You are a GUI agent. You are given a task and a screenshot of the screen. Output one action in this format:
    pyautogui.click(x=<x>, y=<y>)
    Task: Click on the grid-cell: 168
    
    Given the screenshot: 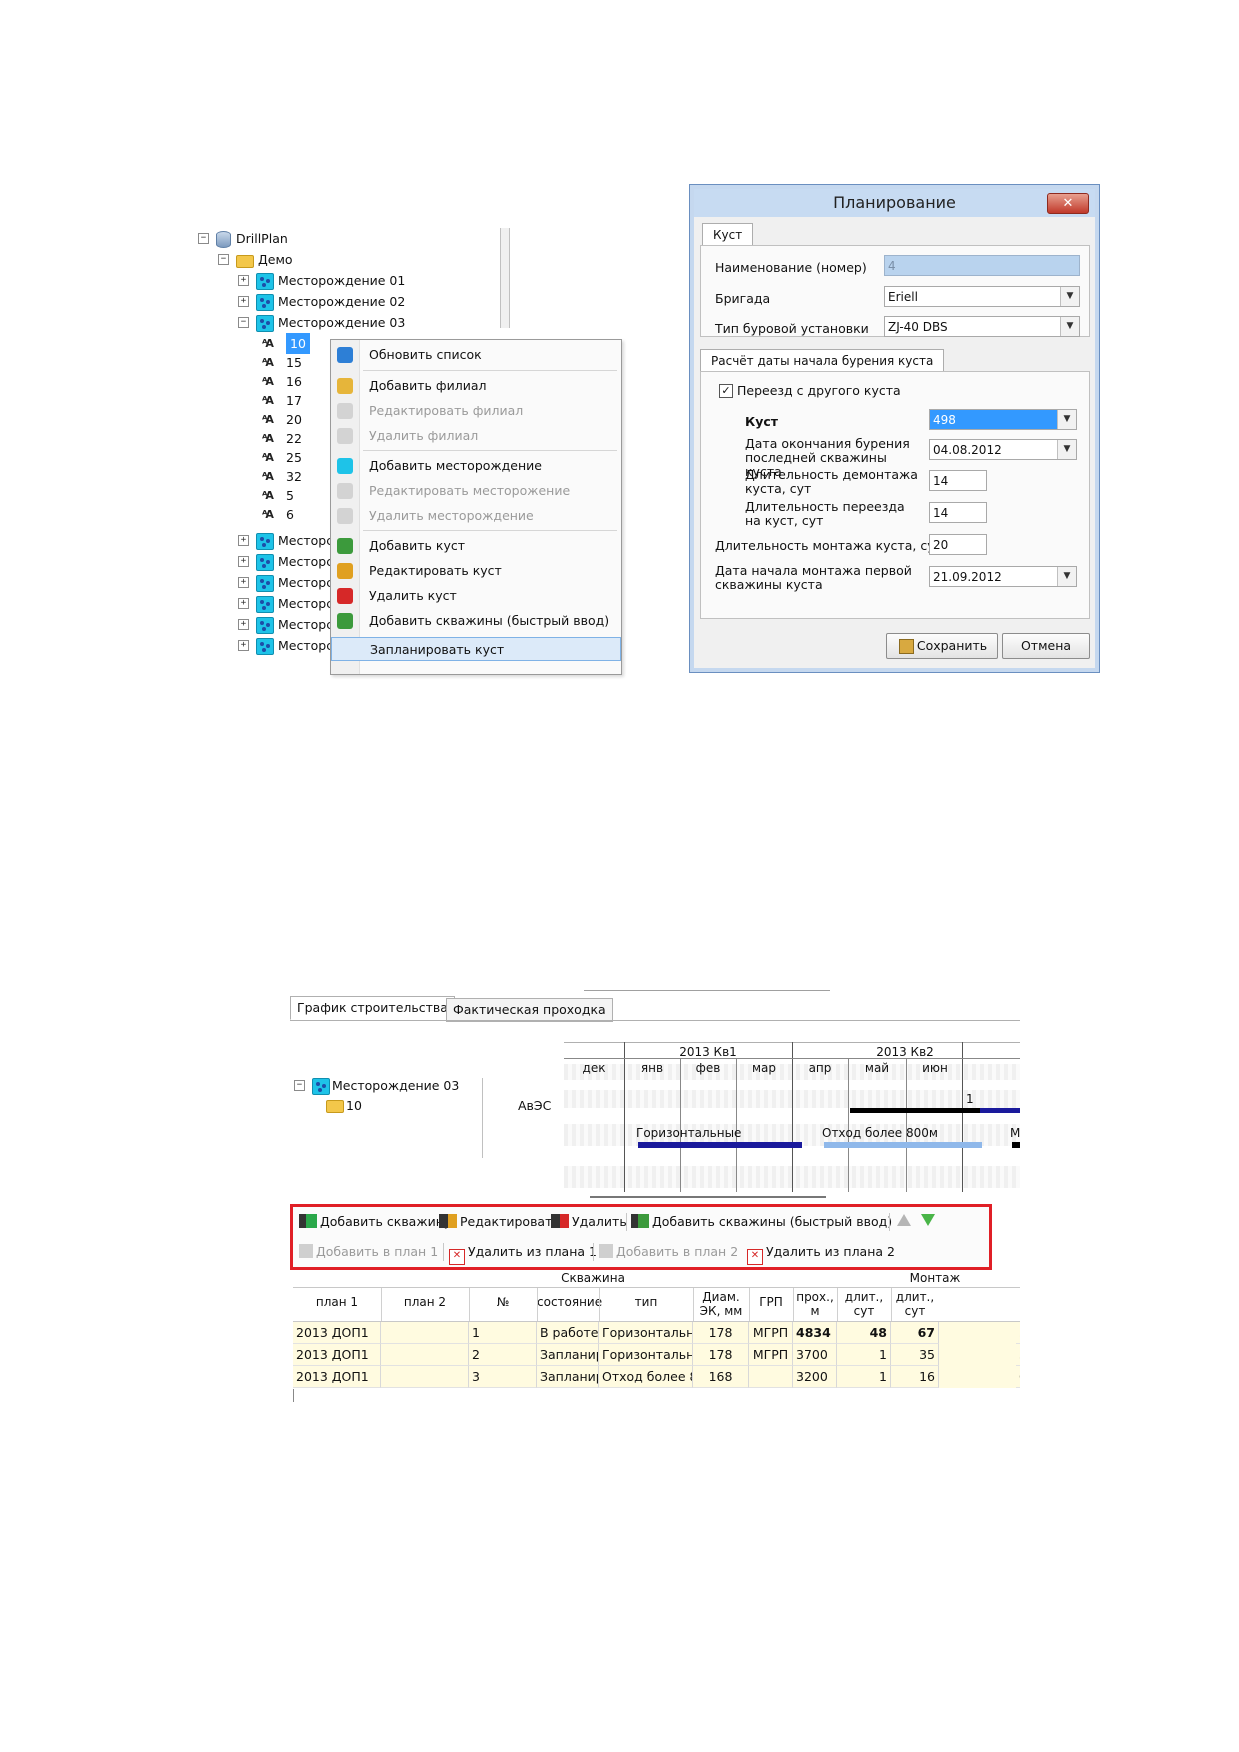 What is the action you would take?
    pyautogui.click(x=721, y=1377)
    